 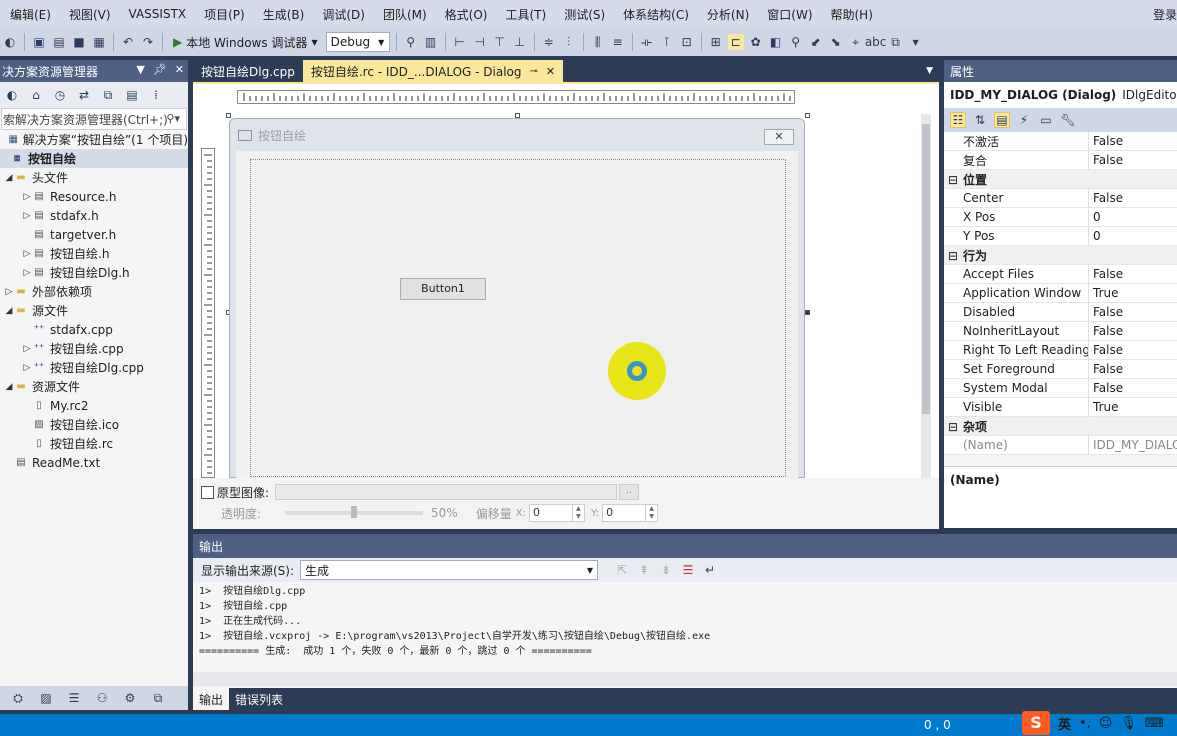 I want to click on toolbox-tab-icon: ⧉, so click(x=158, y=698).